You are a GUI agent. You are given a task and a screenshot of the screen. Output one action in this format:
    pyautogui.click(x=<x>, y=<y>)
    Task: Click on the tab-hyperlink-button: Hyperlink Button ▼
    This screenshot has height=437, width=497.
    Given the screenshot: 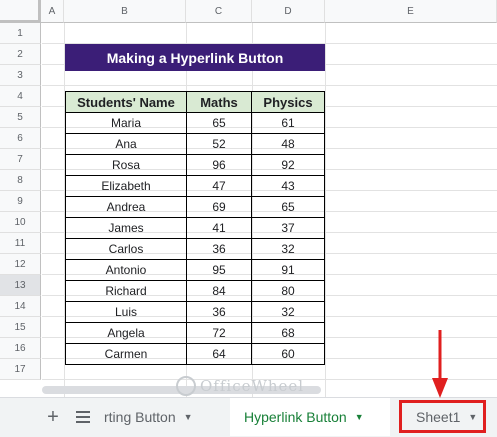 What is the action you would take?
    pyautogui.click(x=310, y=417)
    